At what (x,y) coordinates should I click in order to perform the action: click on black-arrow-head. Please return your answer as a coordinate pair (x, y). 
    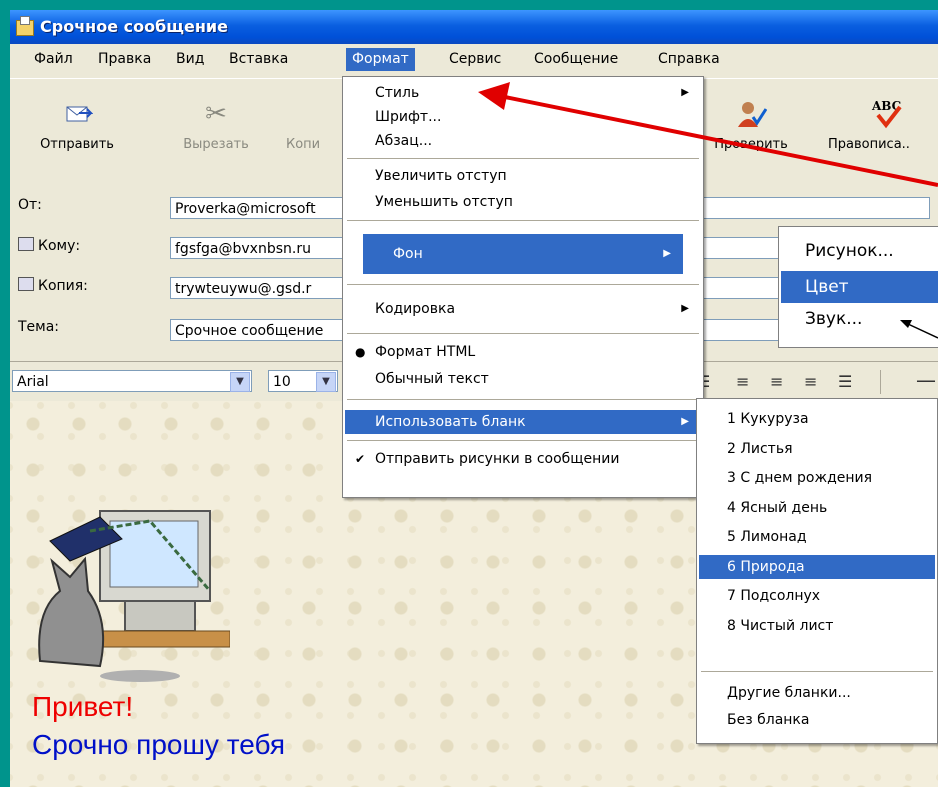
    Looking at the image, I should click on (906, 324).